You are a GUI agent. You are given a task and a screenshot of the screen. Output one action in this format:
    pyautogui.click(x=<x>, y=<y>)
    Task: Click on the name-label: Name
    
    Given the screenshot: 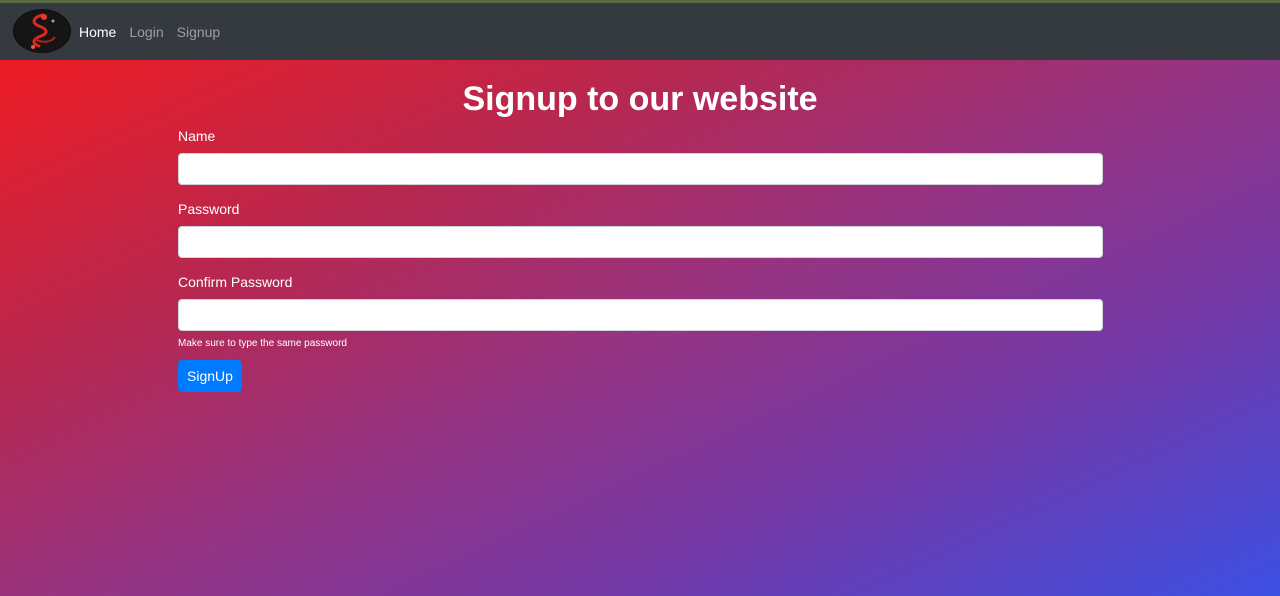 What is the action you would take?
    pyautogui.click(x=197, y=136)
    